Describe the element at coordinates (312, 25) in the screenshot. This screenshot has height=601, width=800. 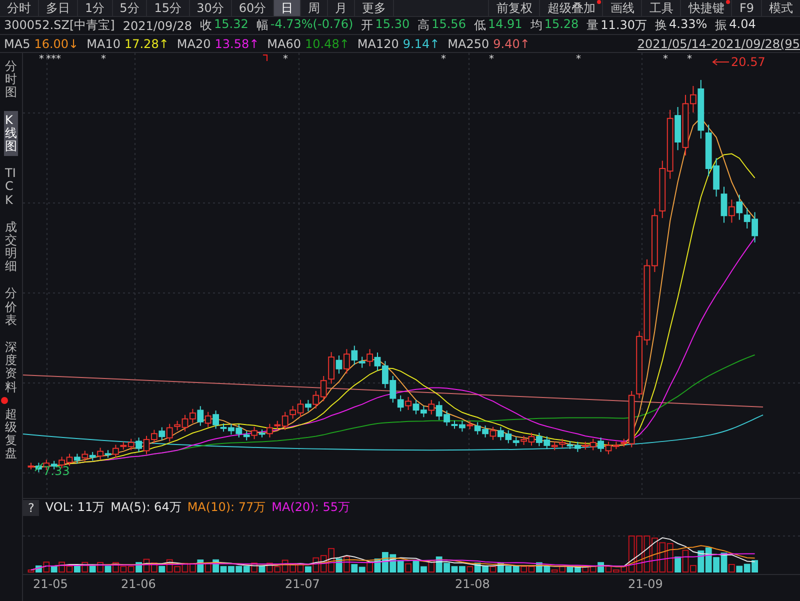
I see `quote-value: -4.73%(-0.76)` at that location.